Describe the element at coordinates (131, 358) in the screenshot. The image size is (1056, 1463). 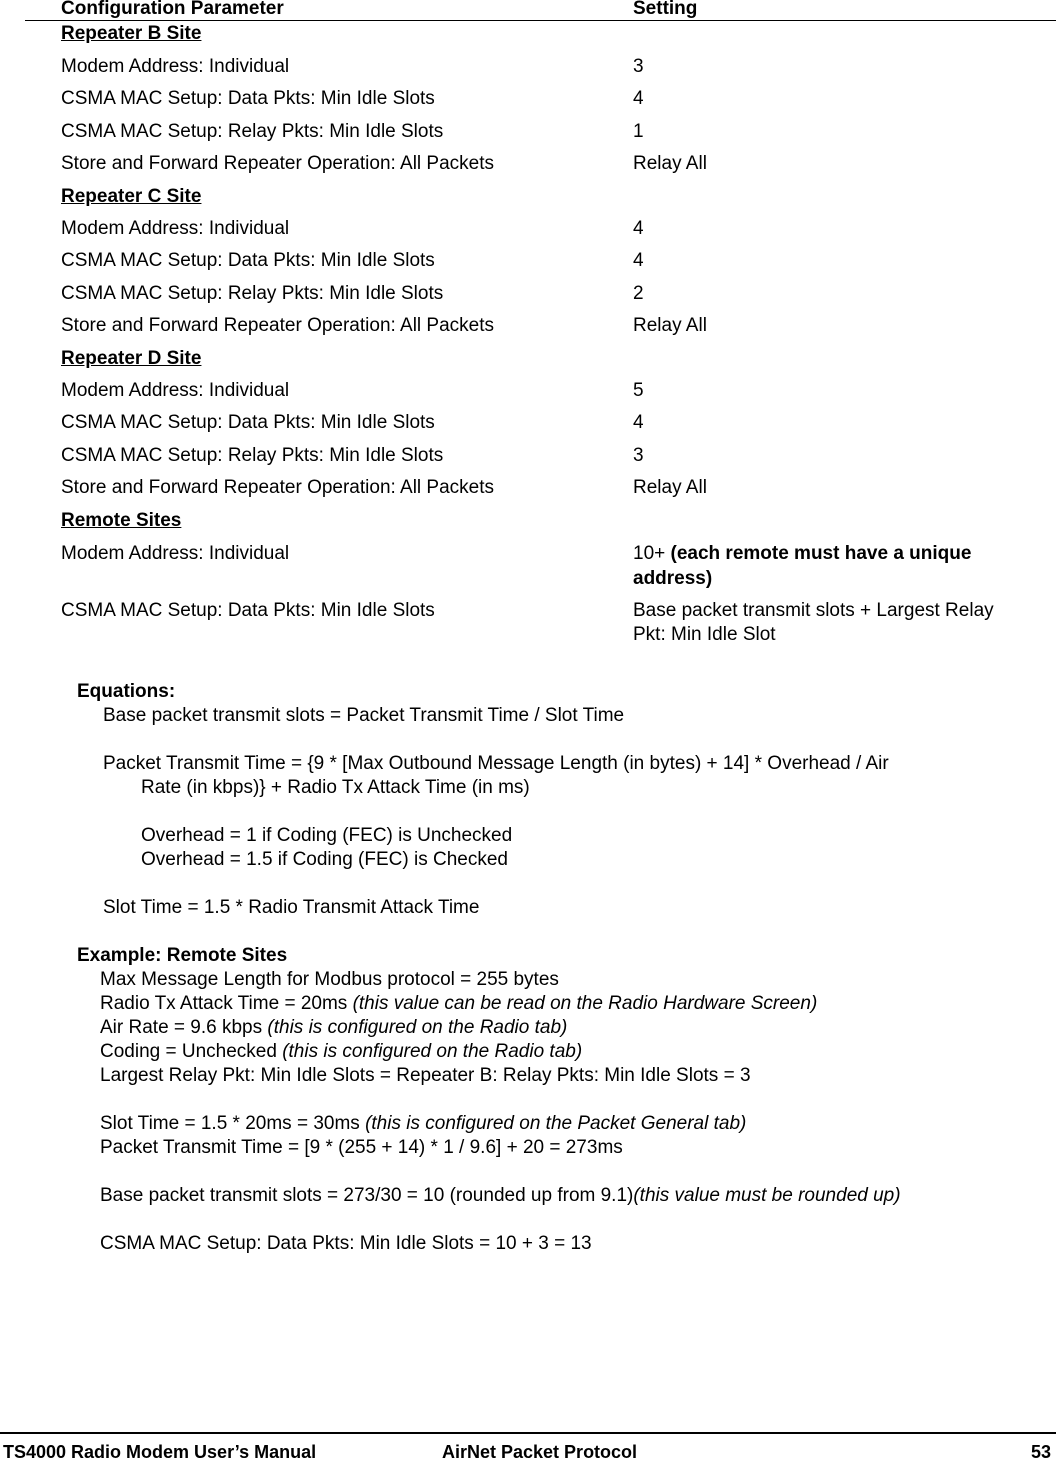
I see `section-title: Repeater D Site` at that location.